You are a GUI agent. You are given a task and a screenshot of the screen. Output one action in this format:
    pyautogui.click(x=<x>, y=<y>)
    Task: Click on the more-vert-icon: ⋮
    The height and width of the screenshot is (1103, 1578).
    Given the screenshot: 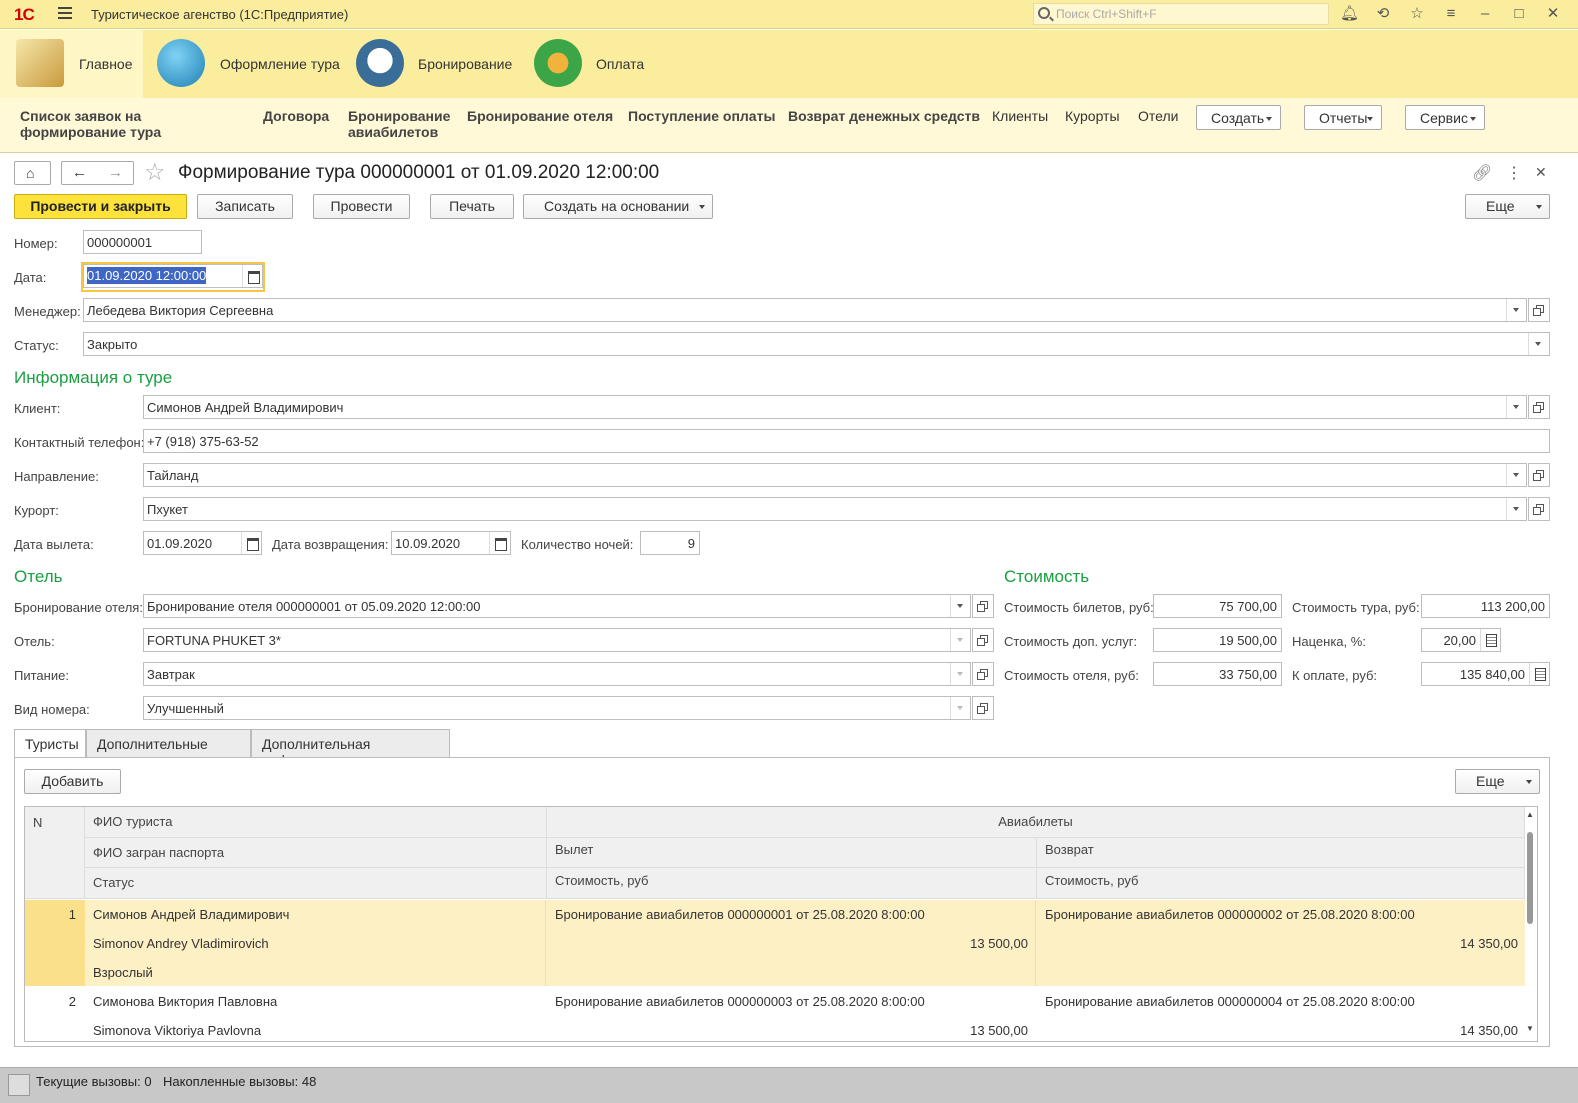 What is the action you would take?
    pyautogui.click(x=1514, y=173)
    